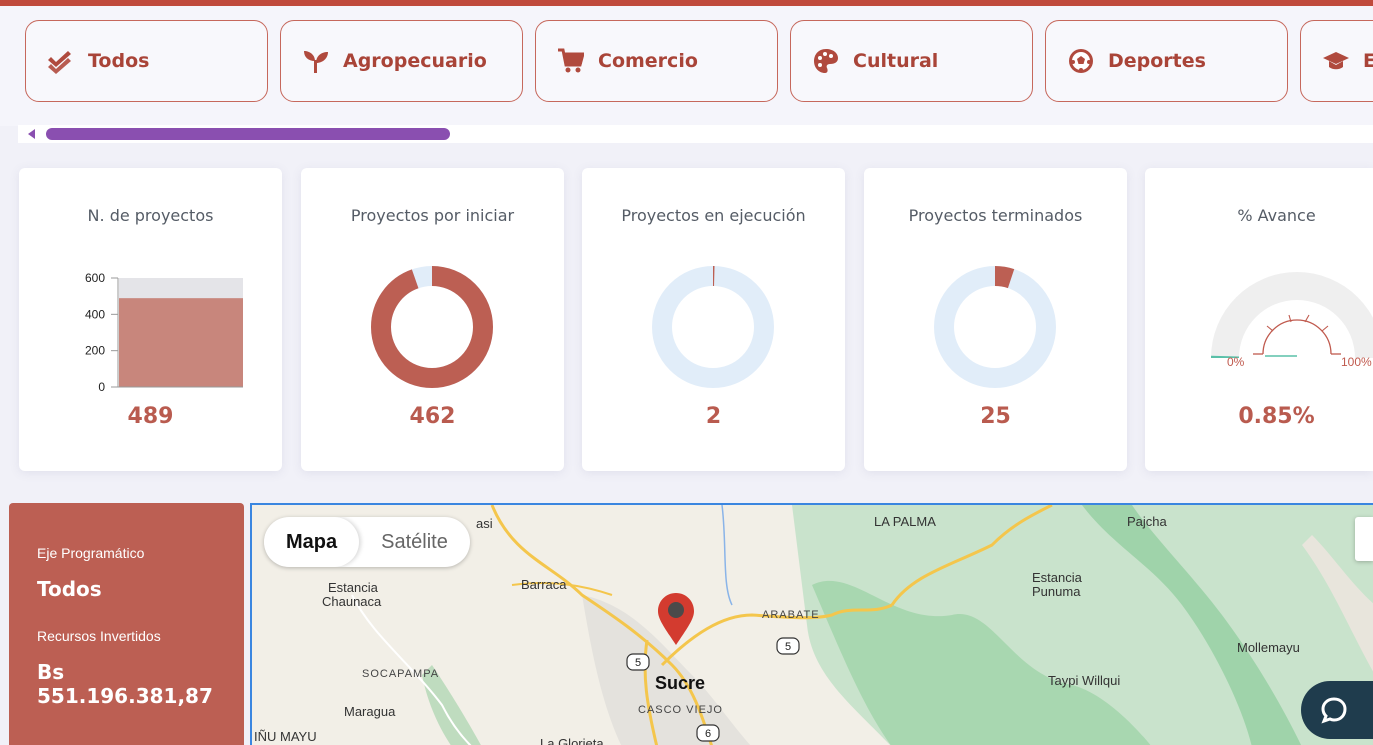 This screenshot has width=1373, height=745. I want to click on bar-tick-label: 600, so click(95, 278).